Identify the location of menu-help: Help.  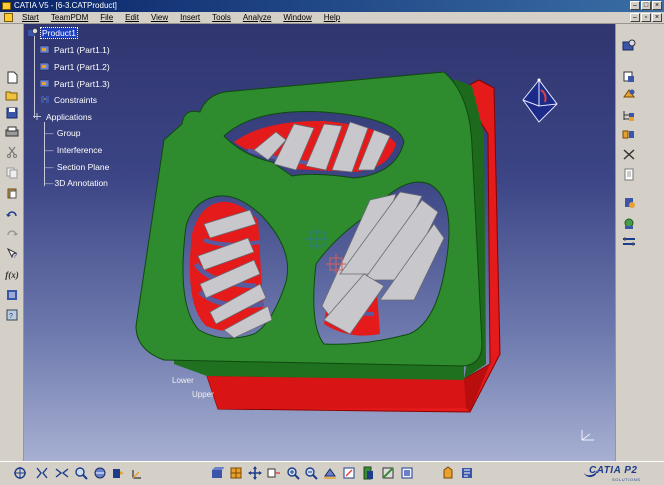
(332, 17).